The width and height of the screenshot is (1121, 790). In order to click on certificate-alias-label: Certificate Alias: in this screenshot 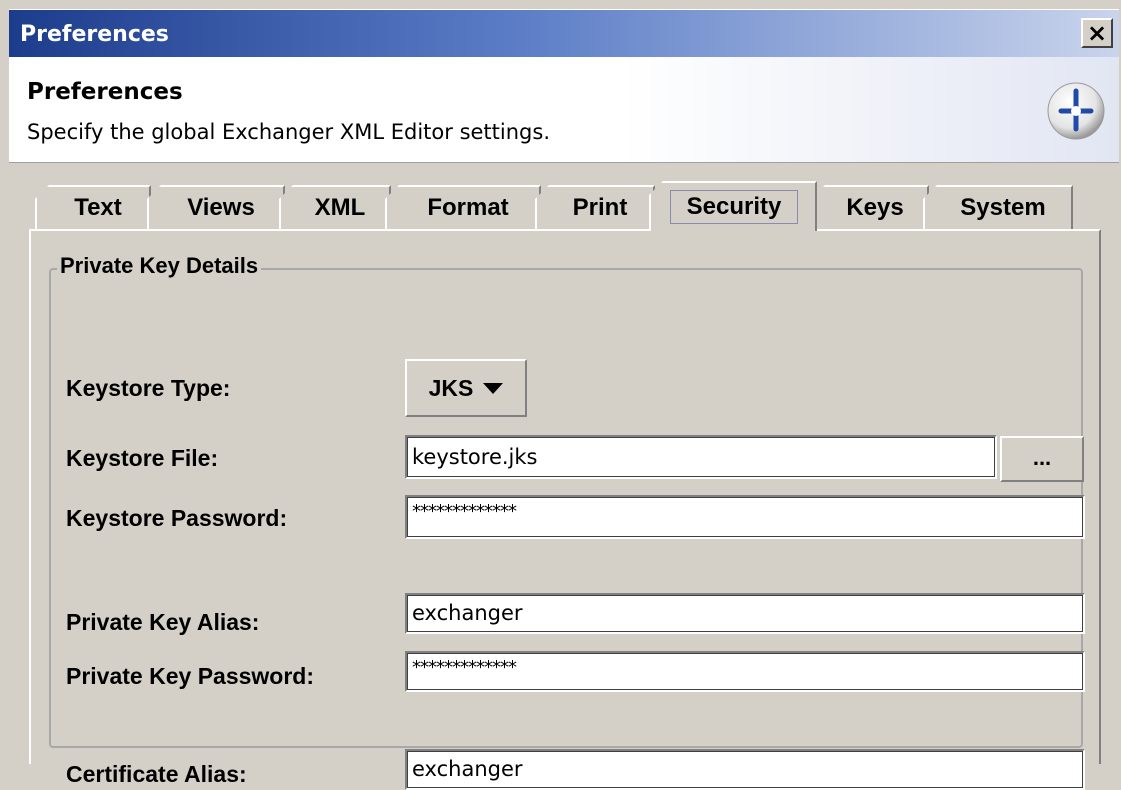, I will do `click(156, 774)`.